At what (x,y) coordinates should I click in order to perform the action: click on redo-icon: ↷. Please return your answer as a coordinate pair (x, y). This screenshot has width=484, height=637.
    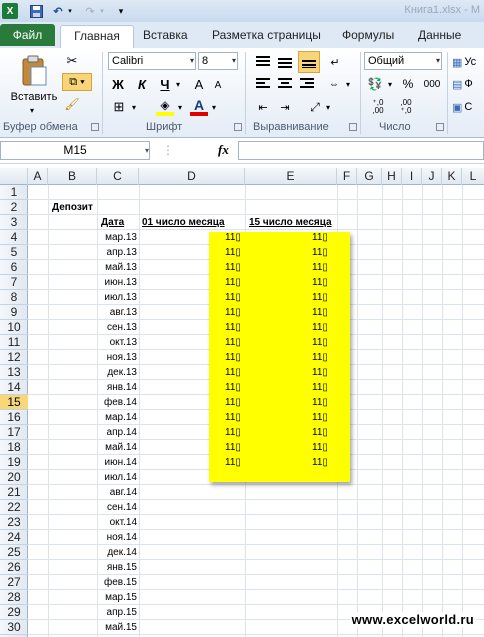
    Looking at the image, I should click on (90, 11).